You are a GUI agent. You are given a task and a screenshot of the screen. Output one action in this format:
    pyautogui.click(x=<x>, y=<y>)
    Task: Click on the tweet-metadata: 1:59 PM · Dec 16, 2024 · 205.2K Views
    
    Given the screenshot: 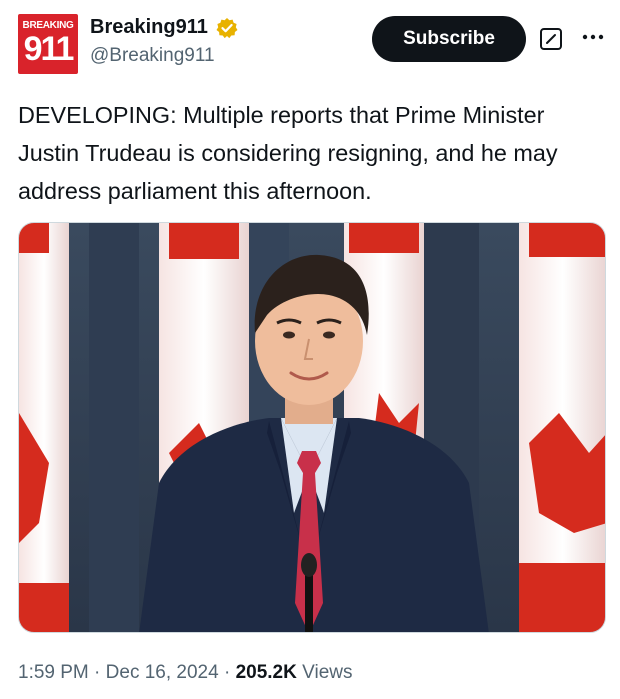 What is the action you would take?
    pyautogui.click(x=185, y=673)
    